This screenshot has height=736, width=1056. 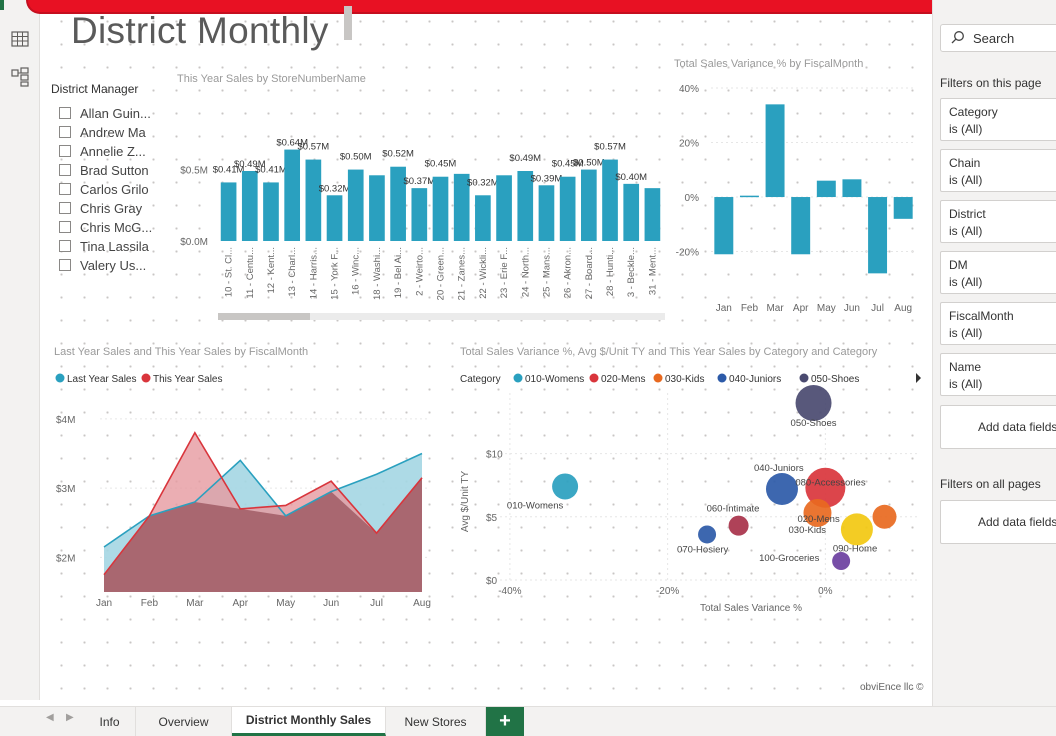 What do you see at coordinates (750, 308) in the screenshot?
I see `x-tick-label: Feb` at bounding box center [750, 308].